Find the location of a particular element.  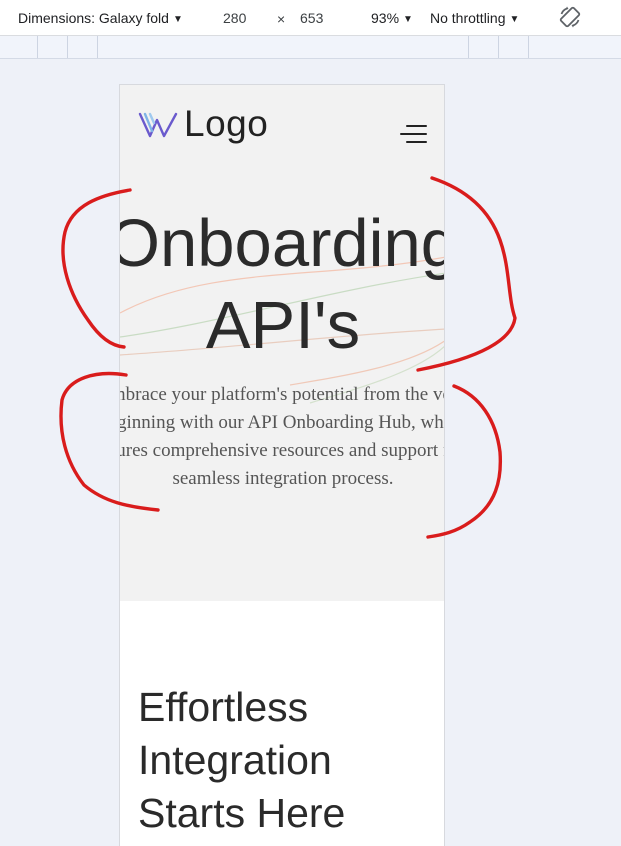

hamburger-menu-button is located at coordinates (413, 134).